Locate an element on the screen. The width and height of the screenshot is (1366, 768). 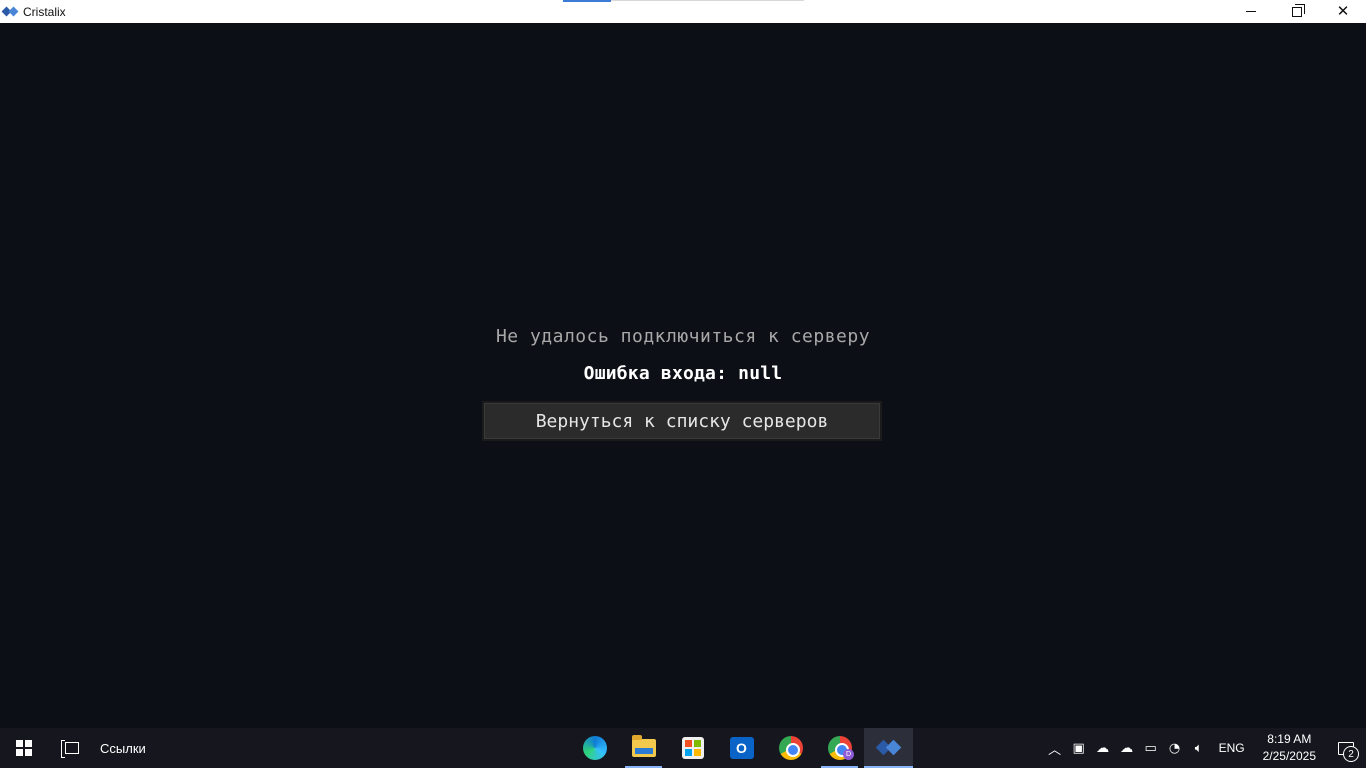
cristalix-icon is located at coordinates (888, 748).